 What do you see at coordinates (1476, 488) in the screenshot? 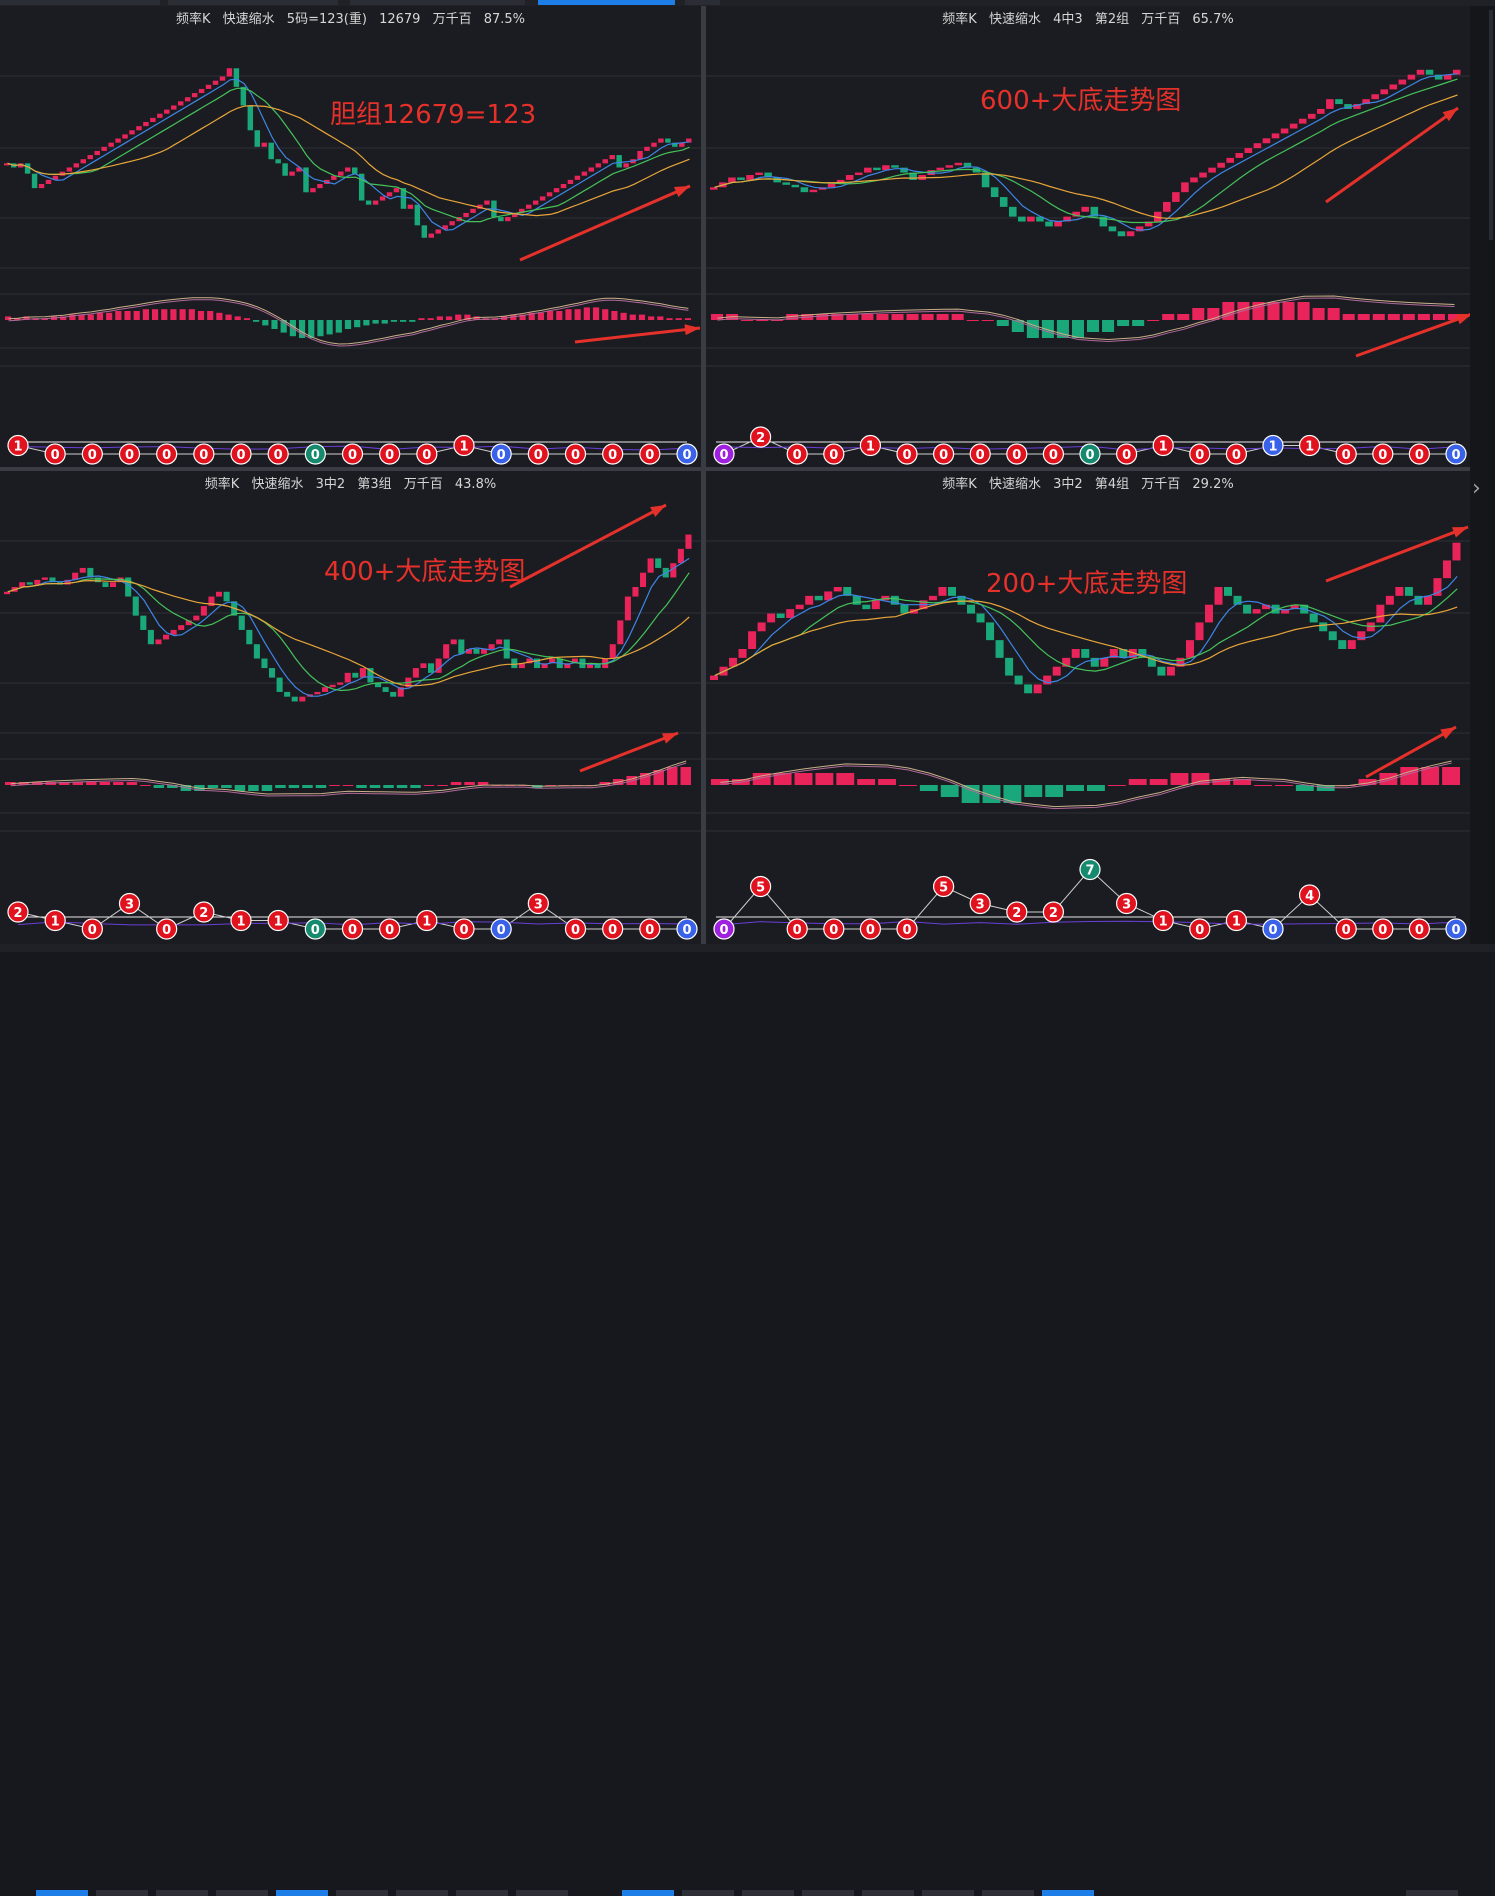
I see `chevron-right-icon: ›` at bounding box center [1476, 488].